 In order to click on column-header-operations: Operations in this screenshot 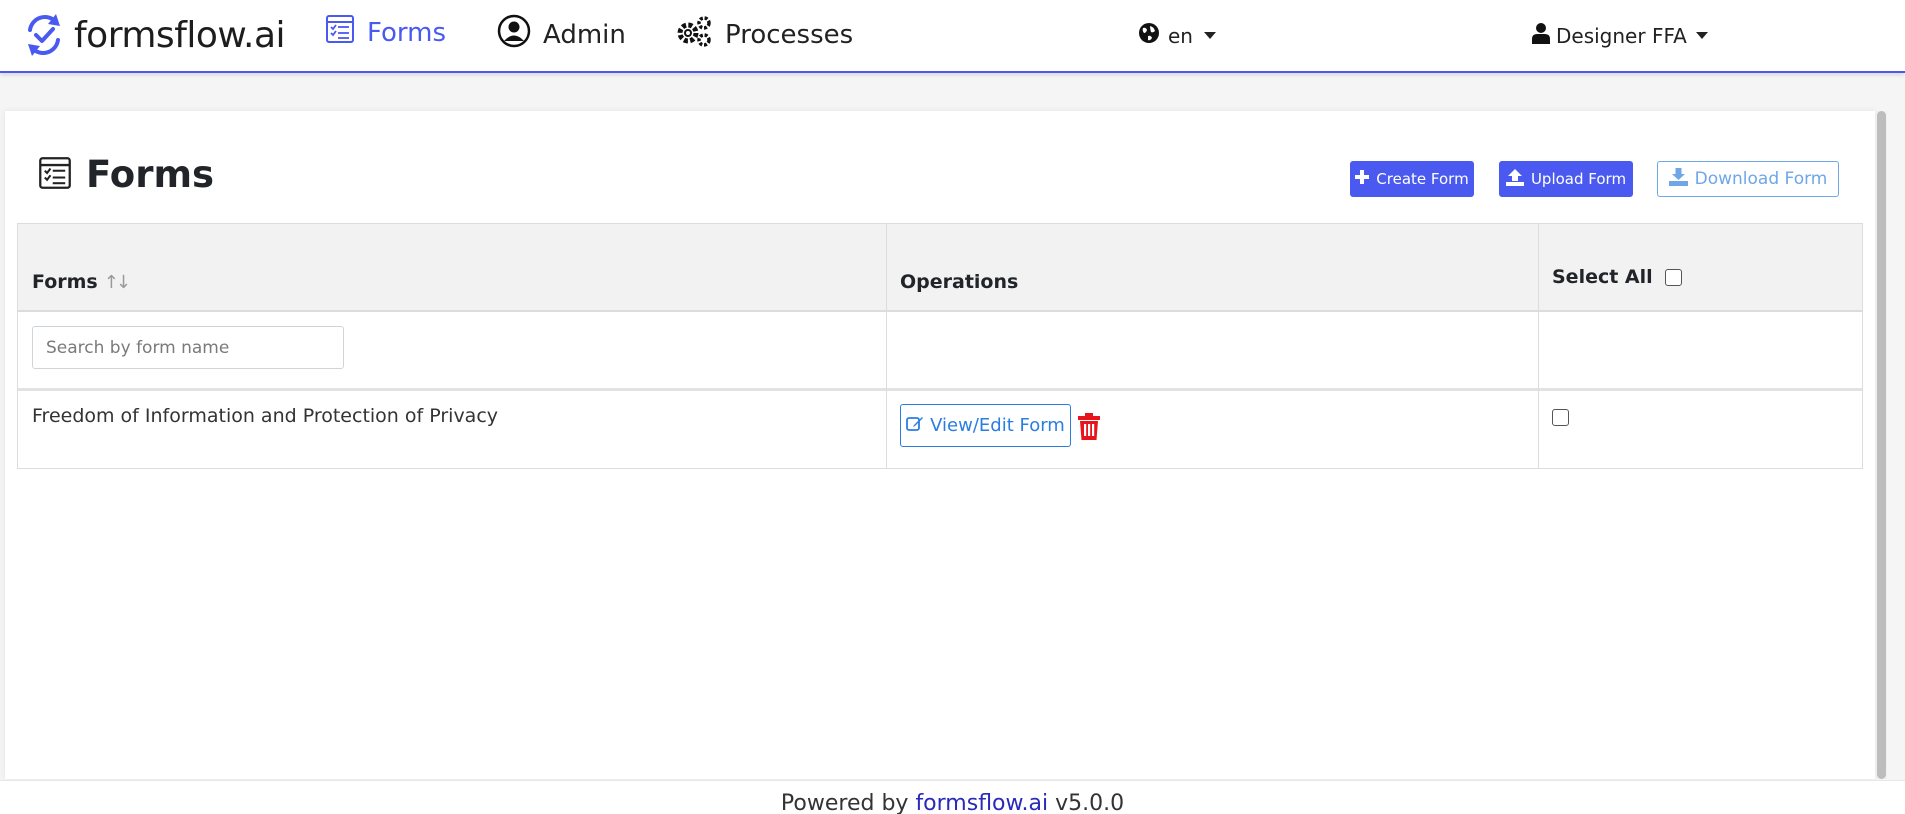, I will do `click(959, 282)`.